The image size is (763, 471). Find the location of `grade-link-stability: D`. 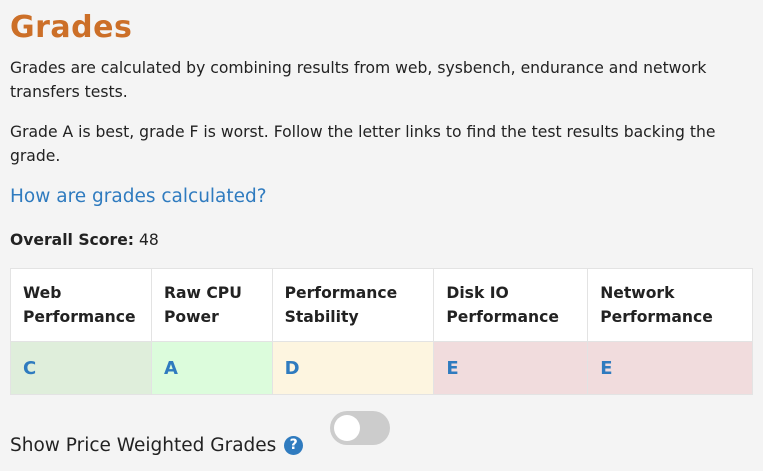

grade-link-stability: D is located at coordinates (292, 368).